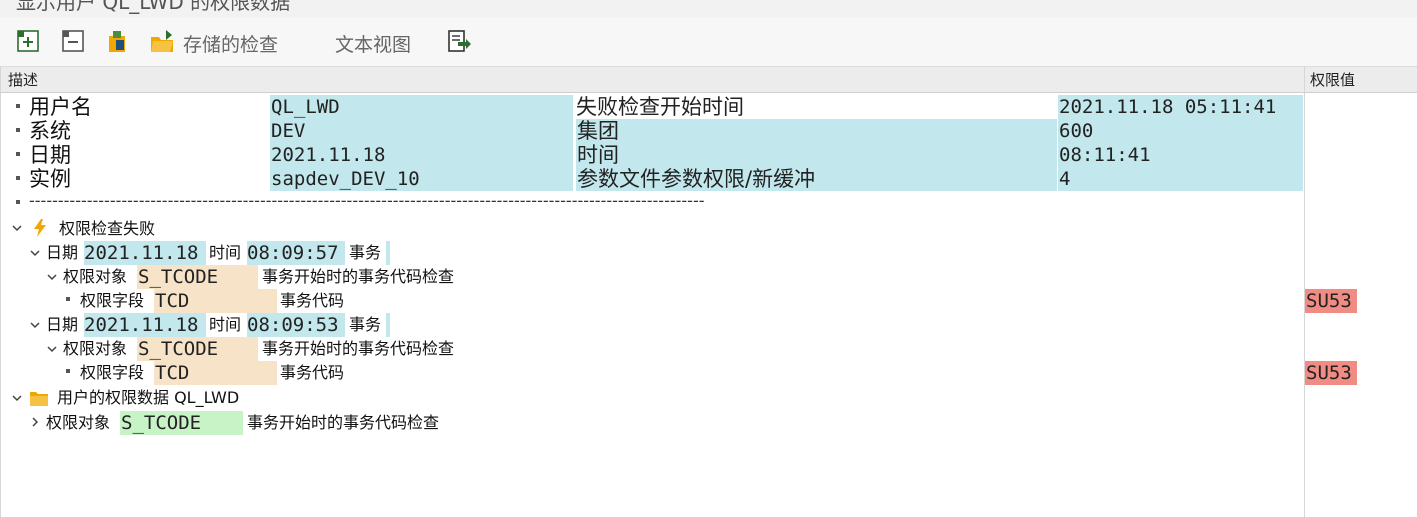  What do you see at coordinates (50, 155) in the screenshot?
I see `header-label: 日期` at bounding box center [50, 155].